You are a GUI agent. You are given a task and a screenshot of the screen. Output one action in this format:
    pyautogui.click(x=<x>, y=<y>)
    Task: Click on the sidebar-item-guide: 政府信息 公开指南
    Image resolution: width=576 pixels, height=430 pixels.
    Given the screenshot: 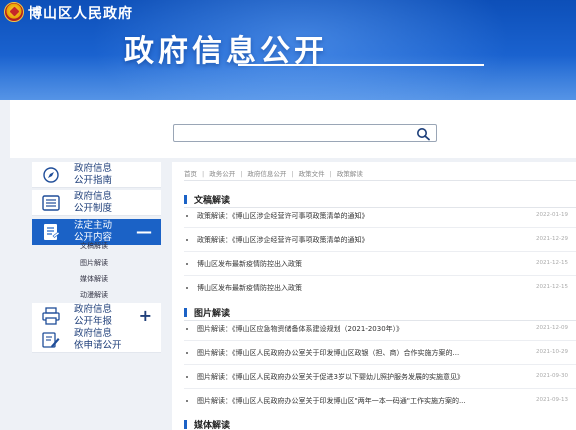 What is the action you would take?
    pyautogui.click(x=96, y=175)
    